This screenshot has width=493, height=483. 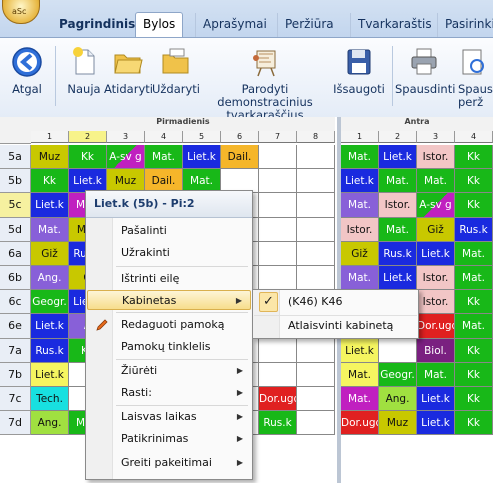 I want to click on print-preview-button: Spausd perž, so click(x=472, y=77).